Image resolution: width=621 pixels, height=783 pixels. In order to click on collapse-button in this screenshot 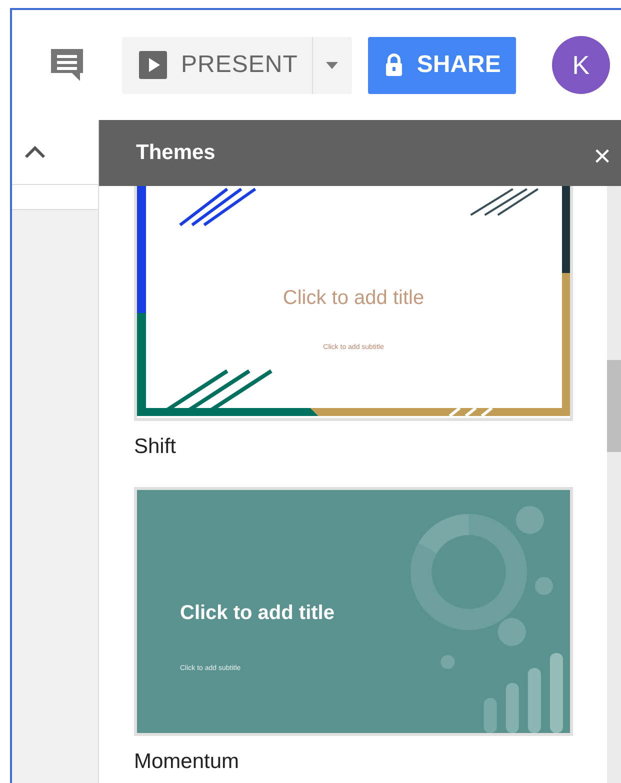, I will do `click(35, 152)`.